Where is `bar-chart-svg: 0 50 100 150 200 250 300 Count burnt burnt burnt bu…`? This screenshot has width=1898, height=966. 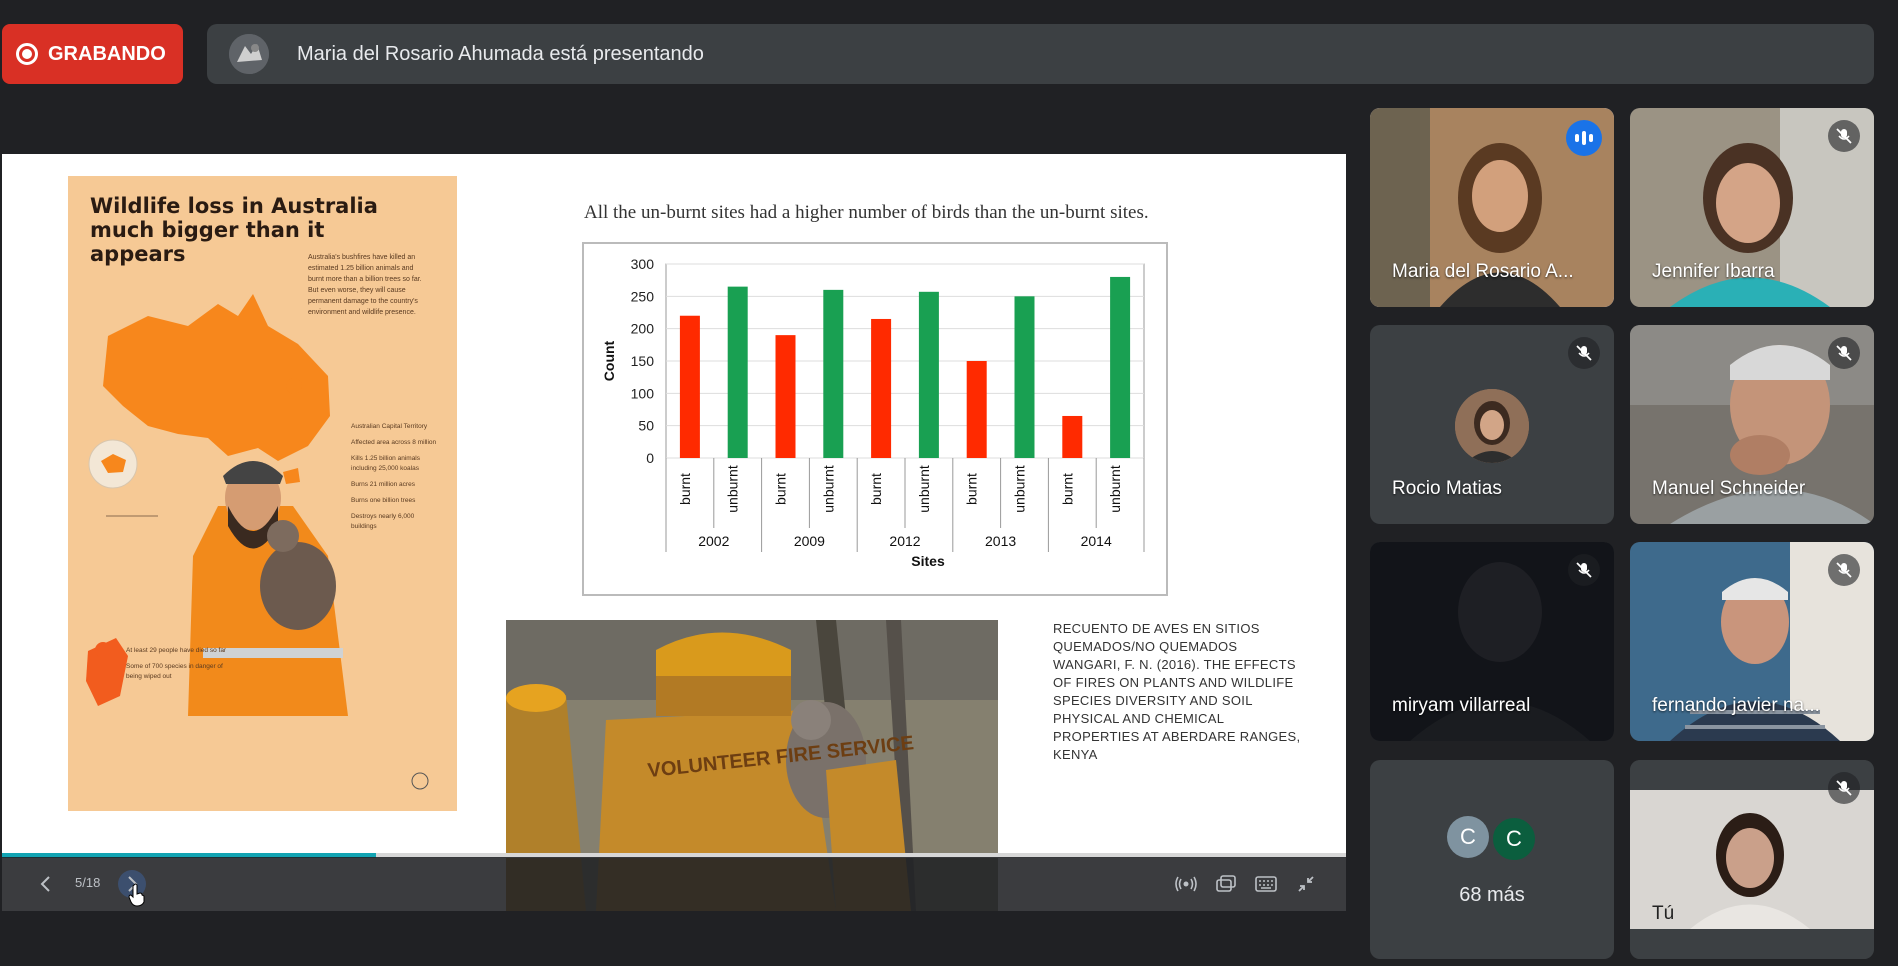 bar-chart-svg: 0 50 100 150 200 250 300 Count burnt burnt burnt bu… is located at coordinates (873, 412).